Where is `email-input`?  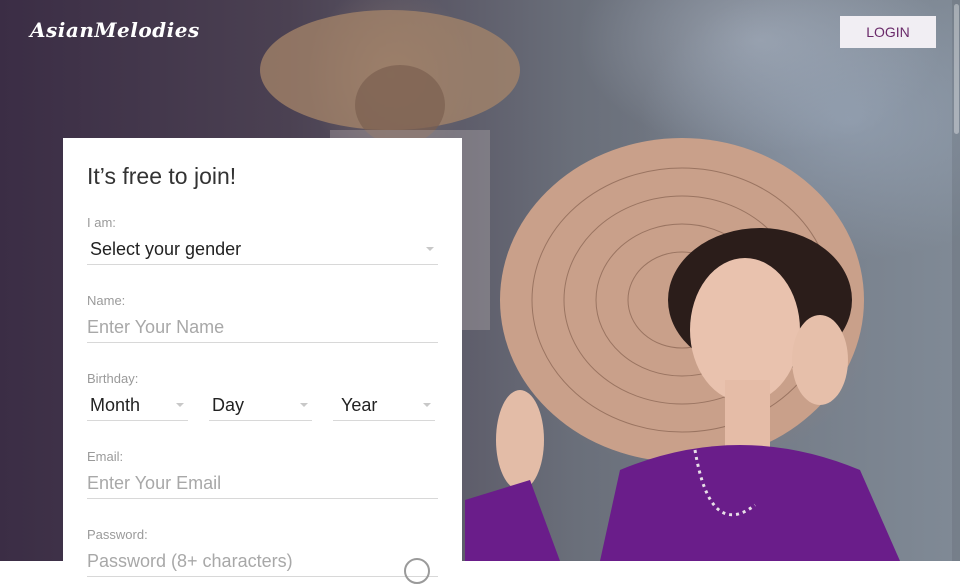 email-input is located at coordinates (262, 483).